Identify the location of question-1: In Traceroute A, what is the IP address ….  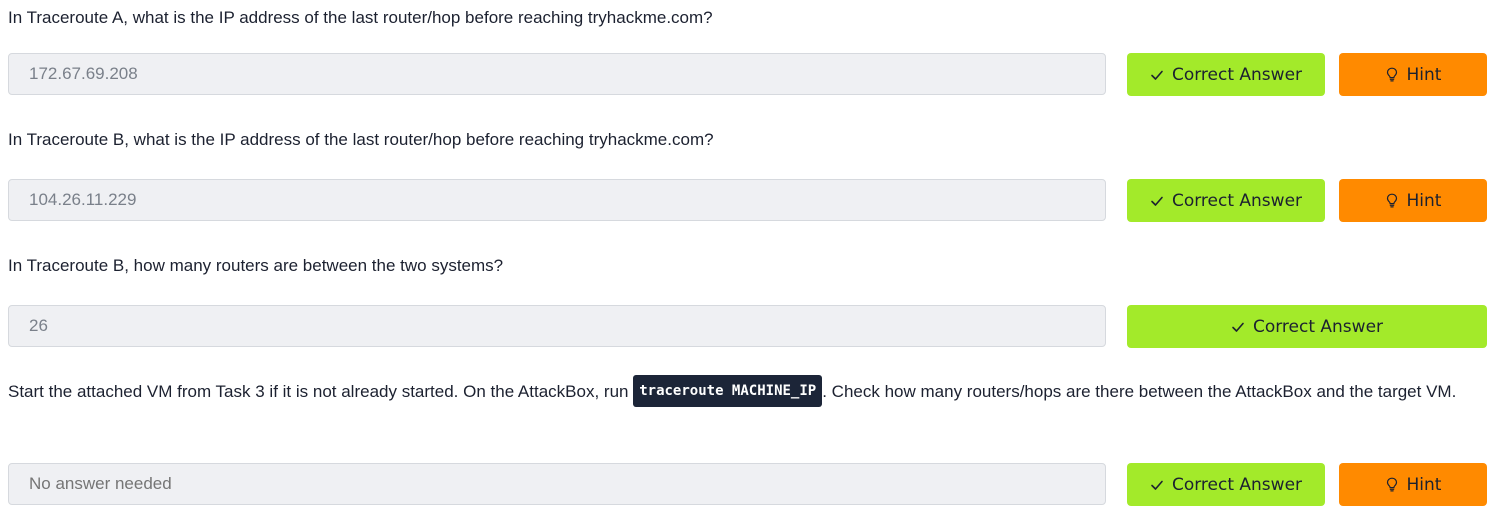
(747, 18).